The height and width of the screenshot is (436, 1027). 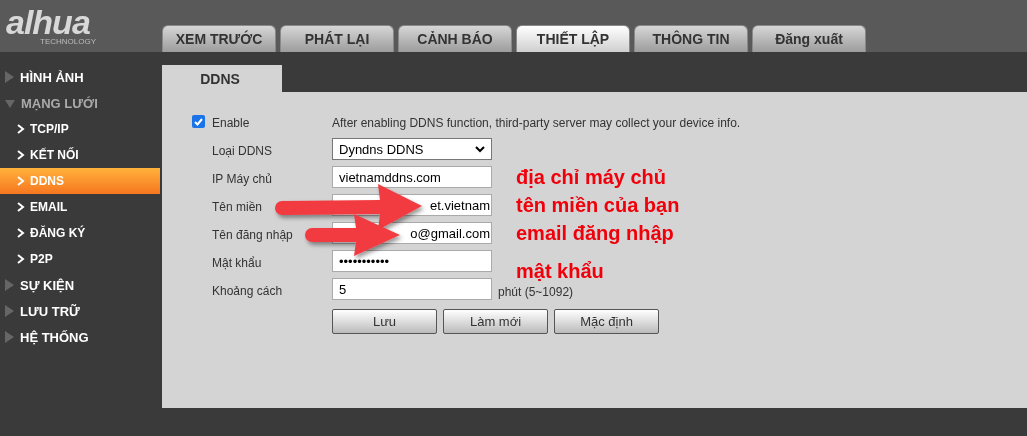 I want to click on sidebar-item: EMAIL, so click(x=80, y=207).